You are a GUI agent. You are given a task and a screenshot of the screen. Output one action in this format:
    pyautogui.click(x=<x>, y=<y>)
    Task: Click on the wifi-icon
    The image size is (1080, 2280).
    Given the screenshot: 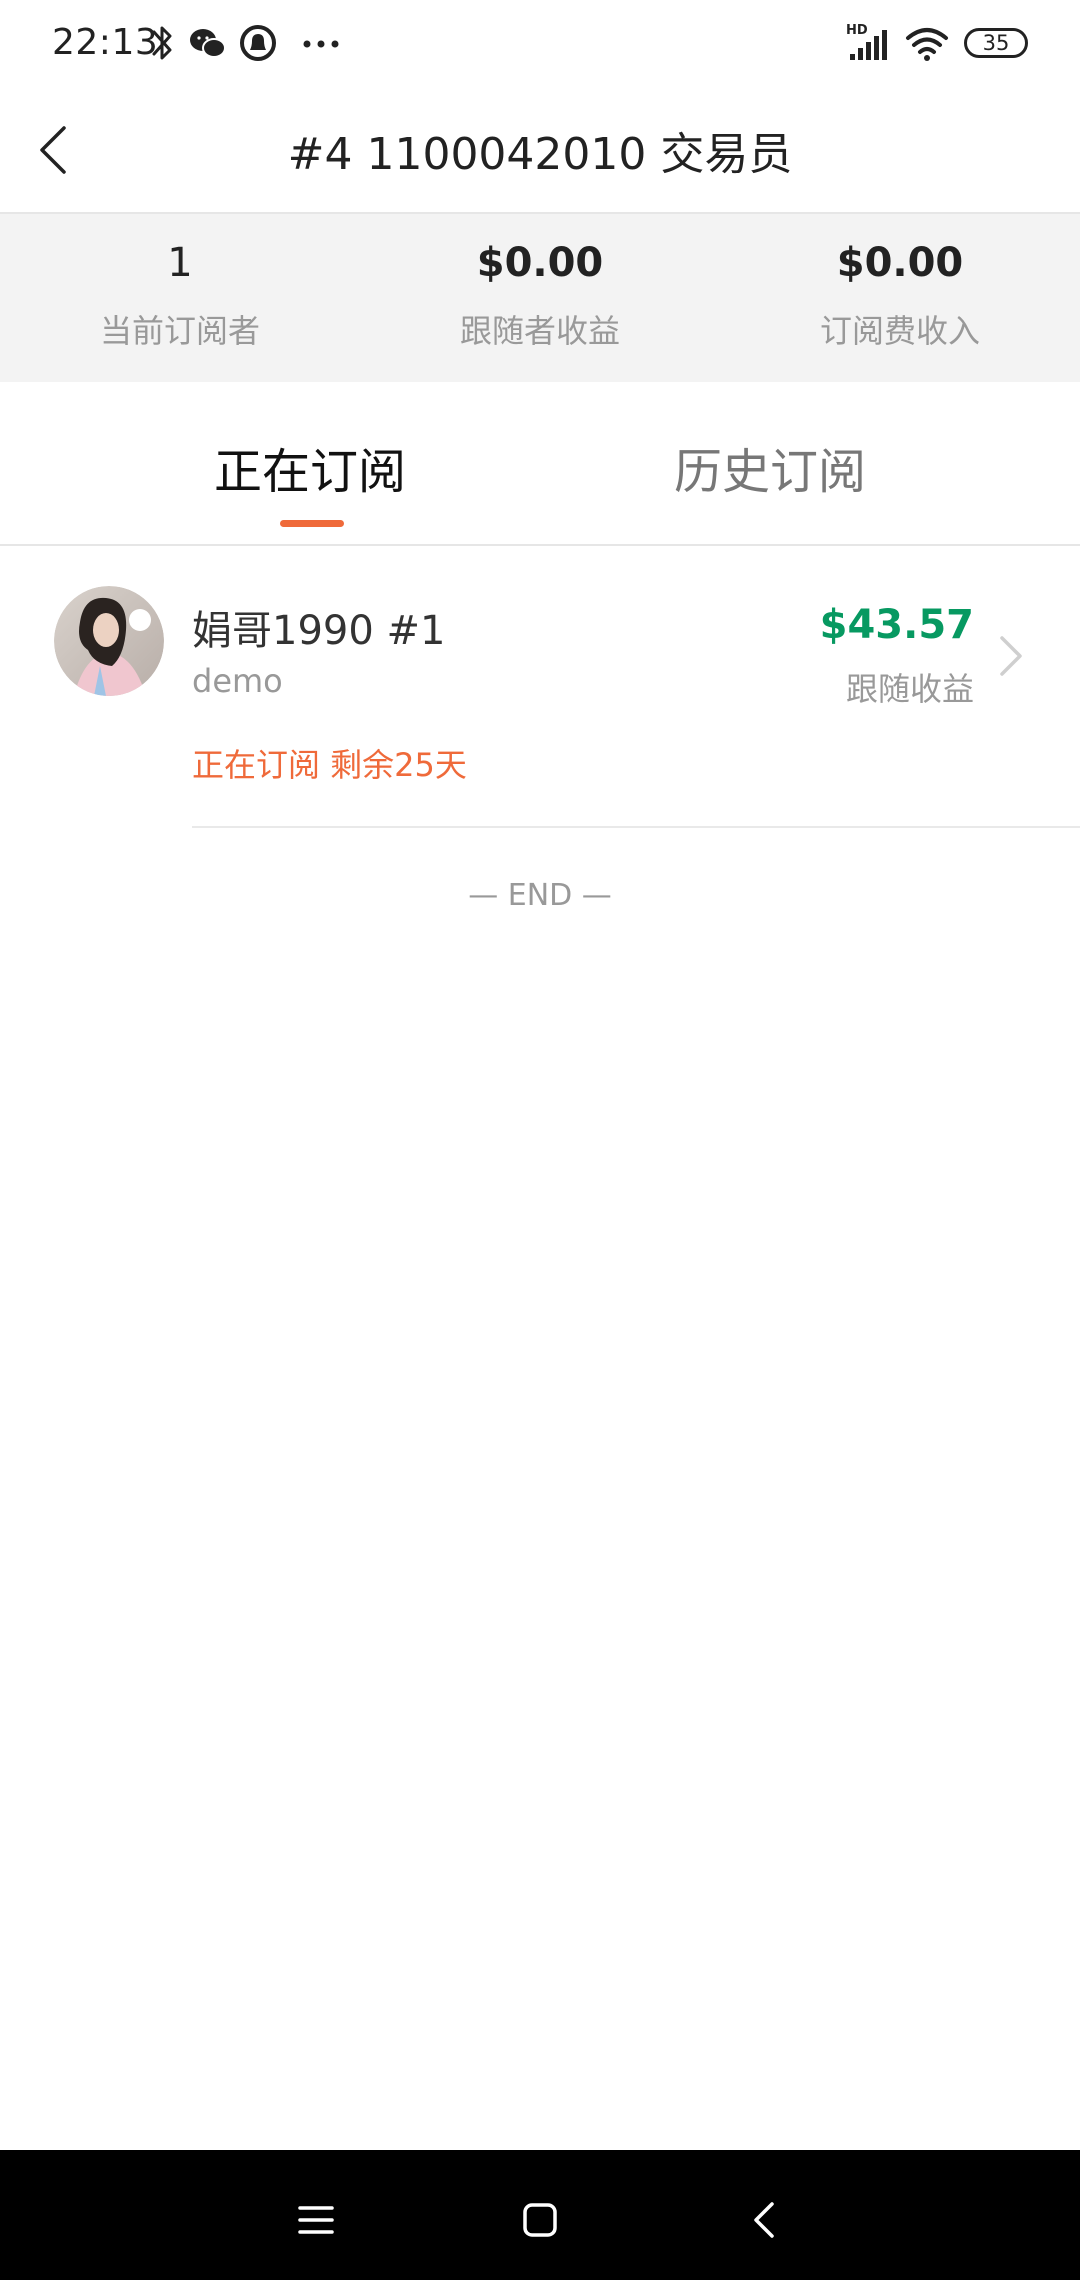 What is the action you would take?
    pyautogui.click(x=927, y=44)
    